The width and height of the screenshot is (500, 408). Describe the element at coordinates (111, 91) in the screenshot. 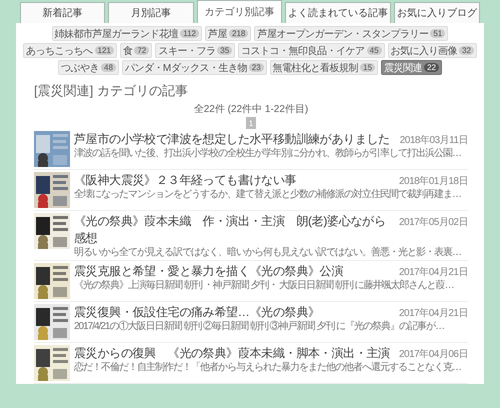

I see `category-heading: [震災関連] カテゴリの記事` at that location.